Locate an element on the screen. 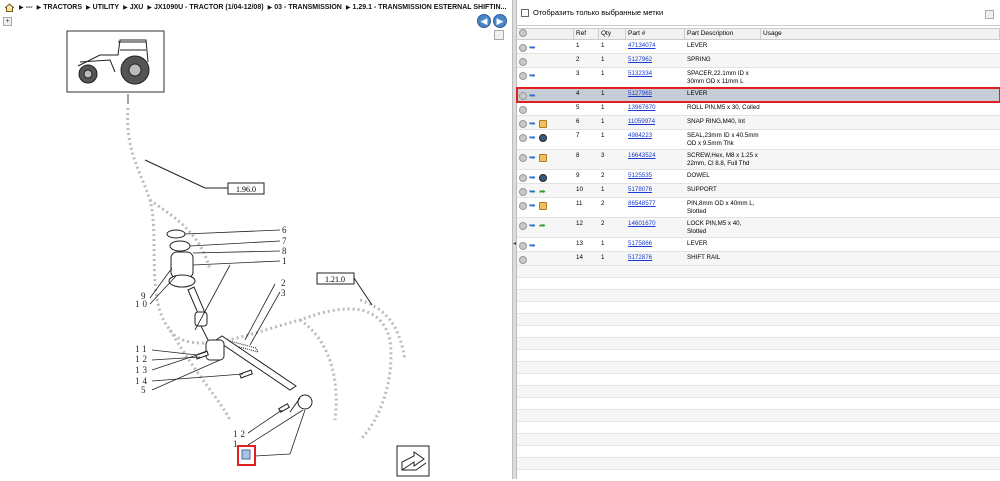 The image size is (1000, 481). row-description: LEVER is located at coordinates (697, 93).